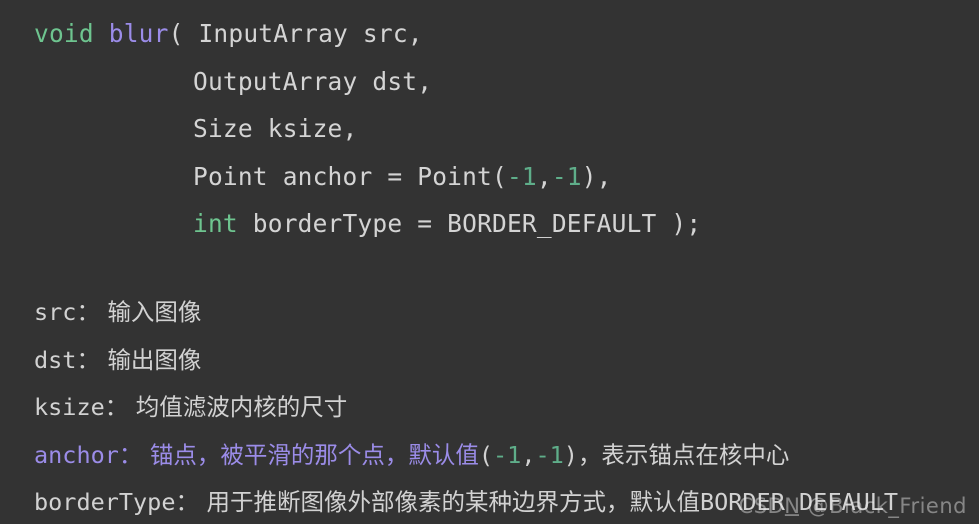 The width and height of the screenshot is (979, 524). What do you see at coordinates (350, 176) in the screenshot?
I see `code-token-plain: Point anchor = Point(` at bounding box center [350, 176].